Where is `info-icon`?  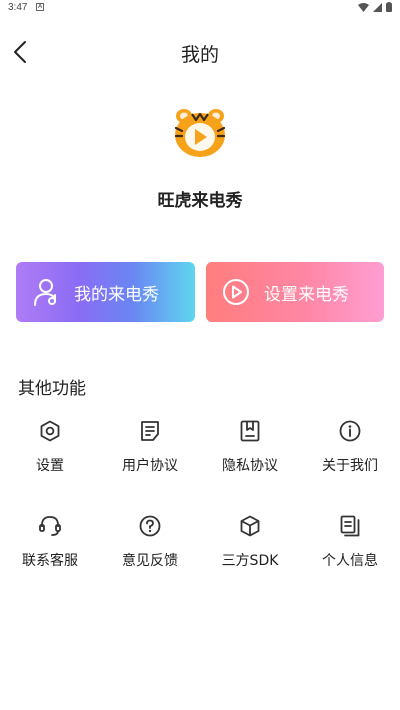 info-icon is located at coordinates (350, 431).